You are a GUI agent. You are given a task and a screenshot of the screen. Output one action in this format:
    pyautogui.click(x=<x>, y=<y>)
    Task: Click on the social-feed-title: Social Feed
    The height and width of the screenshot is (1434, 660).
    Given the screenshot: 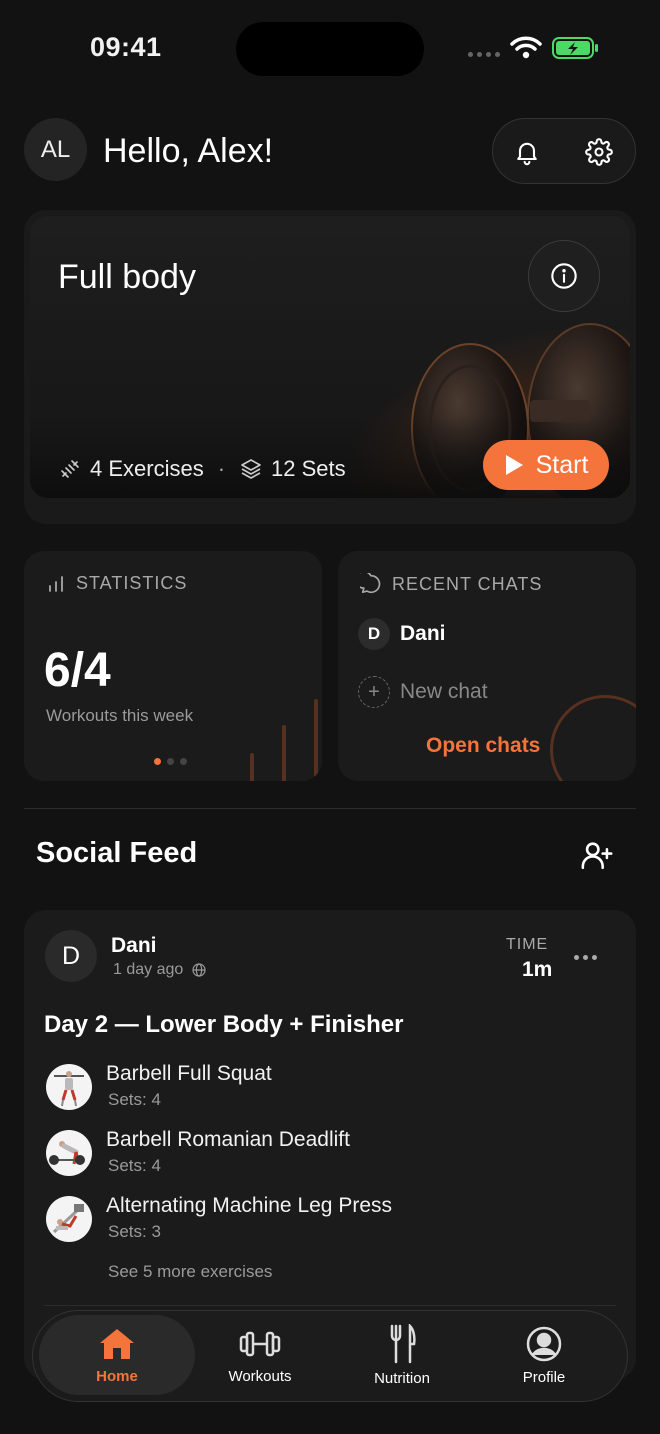 What is the action you would take?
    pyautogui.click(x=117, y=853)
    